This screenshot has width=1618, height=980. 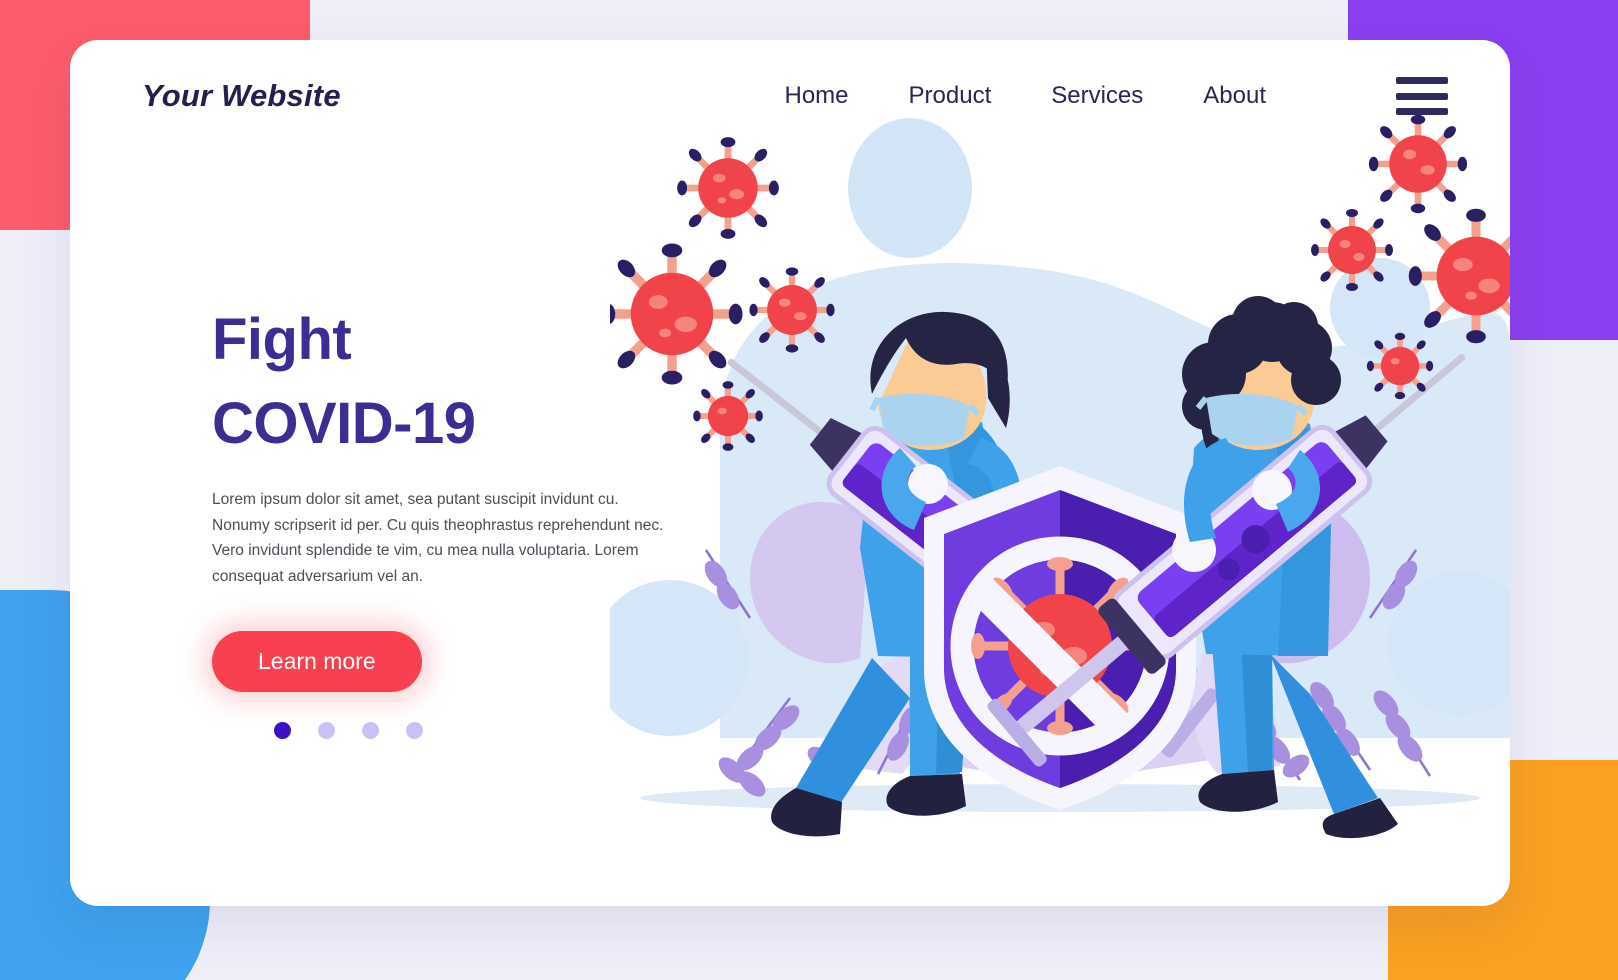 What do you see at coordinates (317, 662) in the screenshot?
I see `learn-more-button: Learn more` at bounding box center [317, 662].